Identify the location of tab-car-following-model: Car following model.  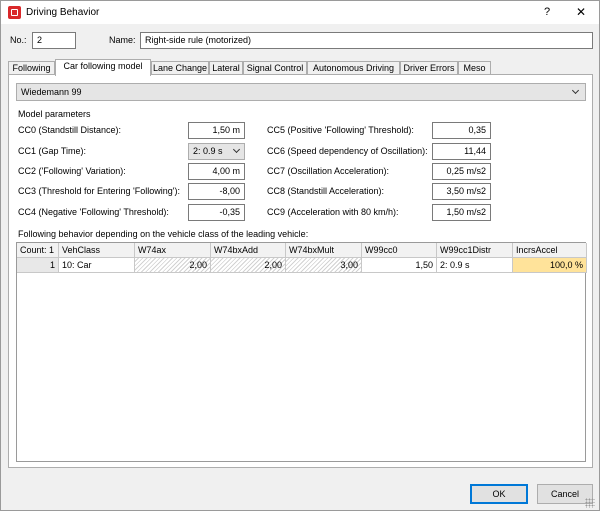
(103, 67).